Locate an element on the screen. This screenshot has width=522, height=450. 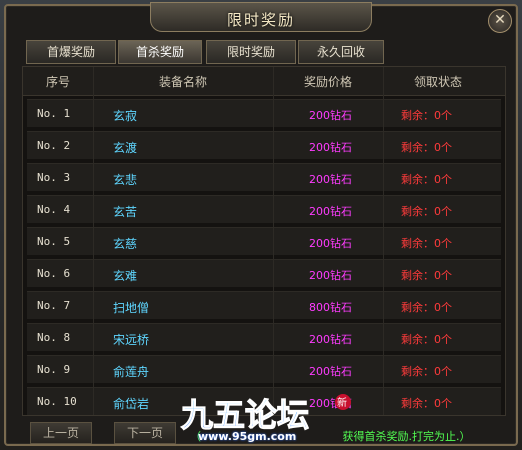
table-row: No. 4 玄苦 200钻石 剩余：0个 is located at coordinates (264, 209).